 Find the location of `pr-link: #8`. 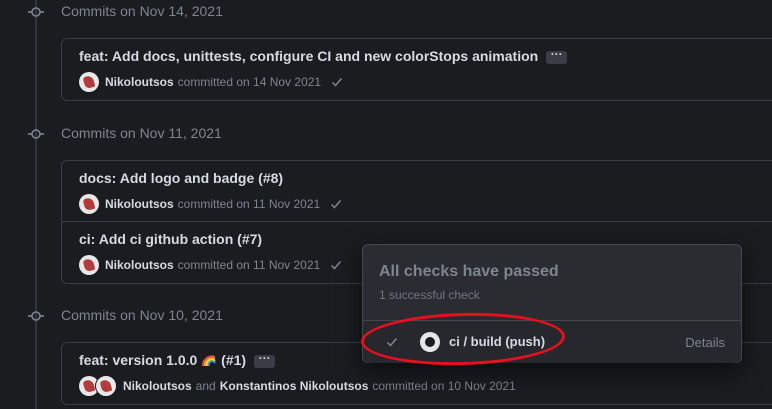

pr-link: #8 is located at coordinates (271, 178).